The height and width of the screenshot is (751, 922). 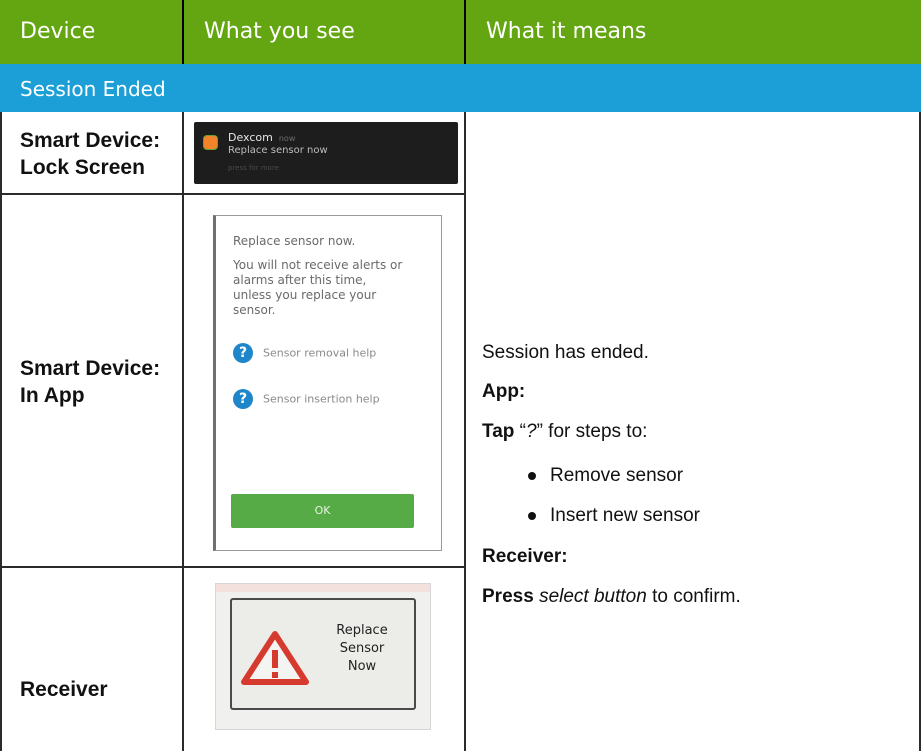 What do you see at coordinates (90, 382) in the screenshot?
I see `device-label-in-app: Smart Device: In App` at bounding box center [90, 382].